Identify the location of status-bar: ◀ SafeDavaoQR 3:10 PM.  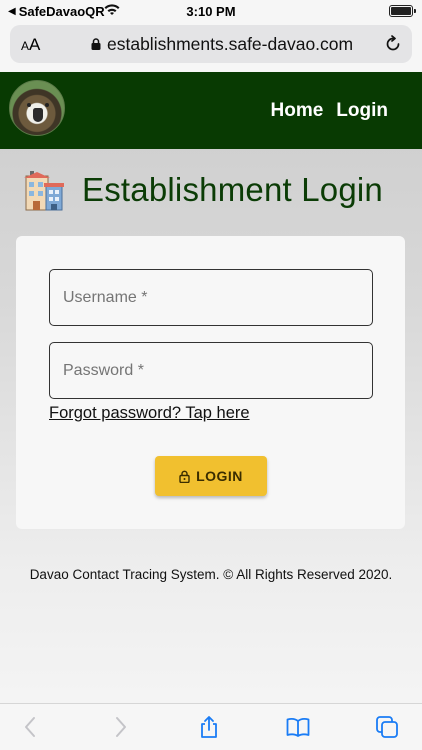
(211, 11).